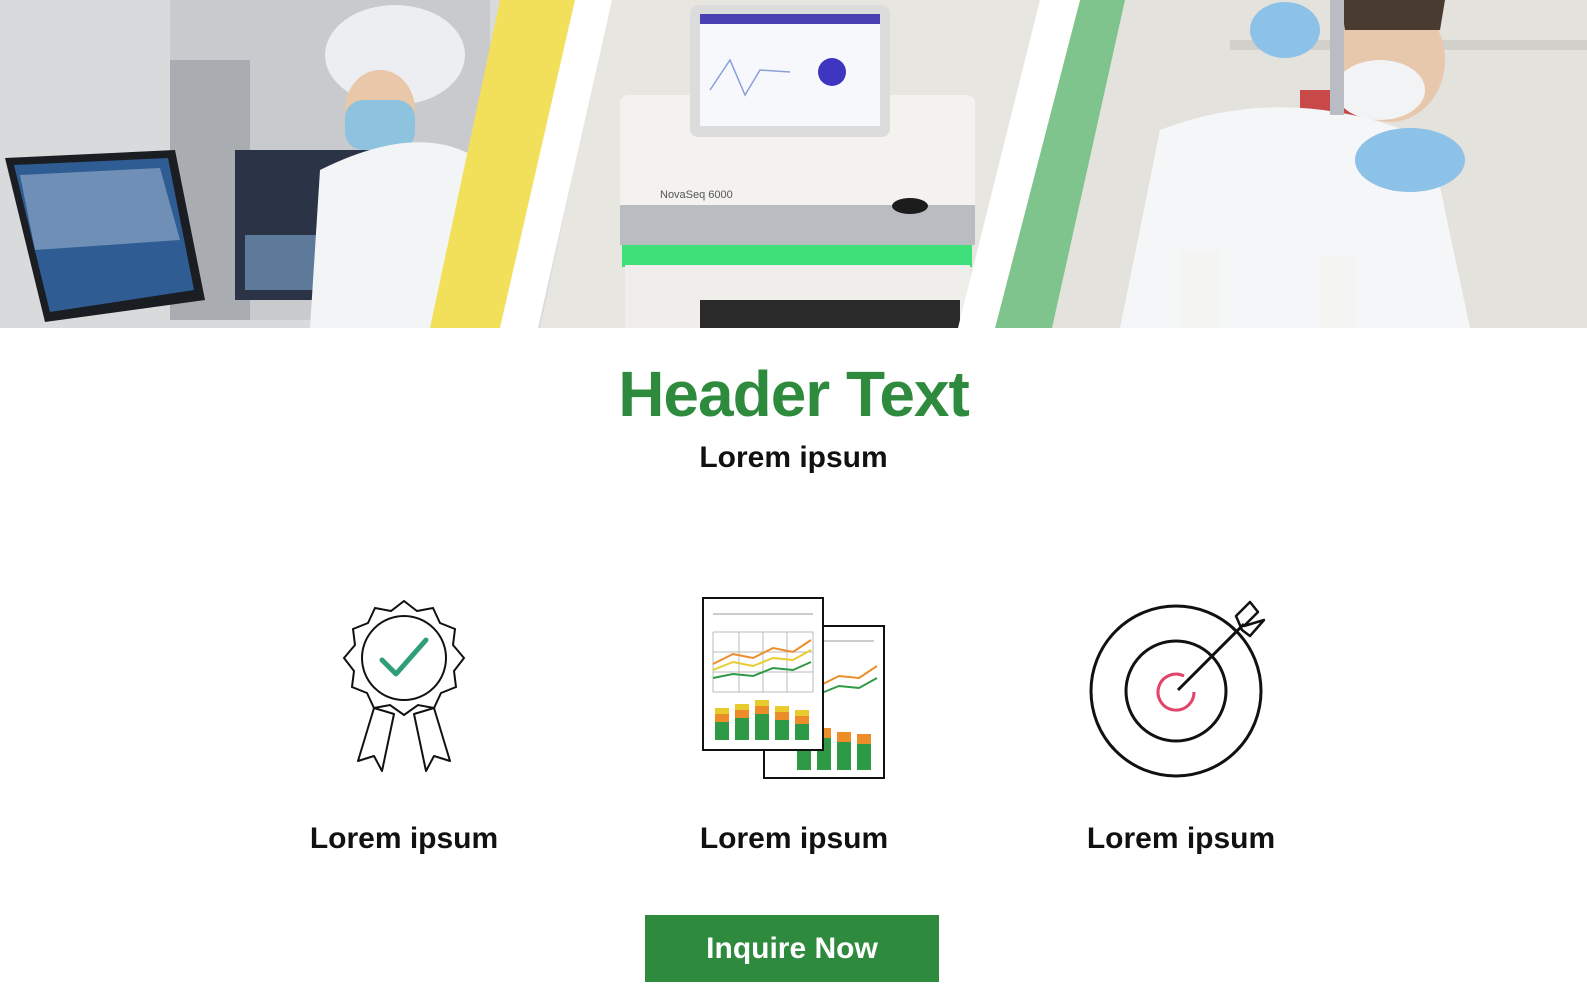 The image size is (1587, 1004). I want to click on target-arrow-icon, so click(1177, 689).